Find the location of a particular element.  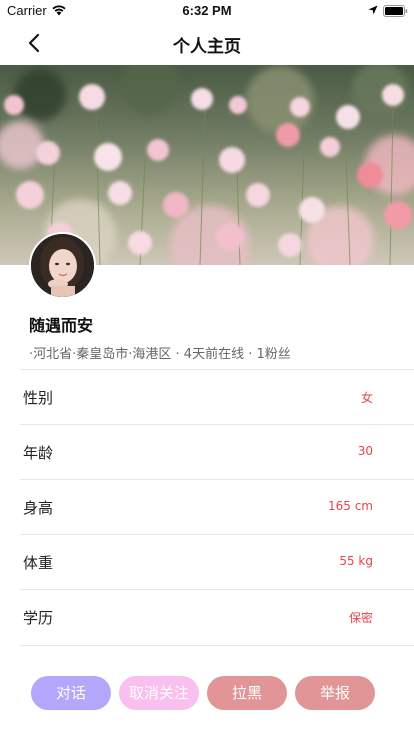

profile-meta: ·河北省·秦皇岛市·海港区 · 4天前在线 · 1粉丝 is located at coordinates (160, 354).